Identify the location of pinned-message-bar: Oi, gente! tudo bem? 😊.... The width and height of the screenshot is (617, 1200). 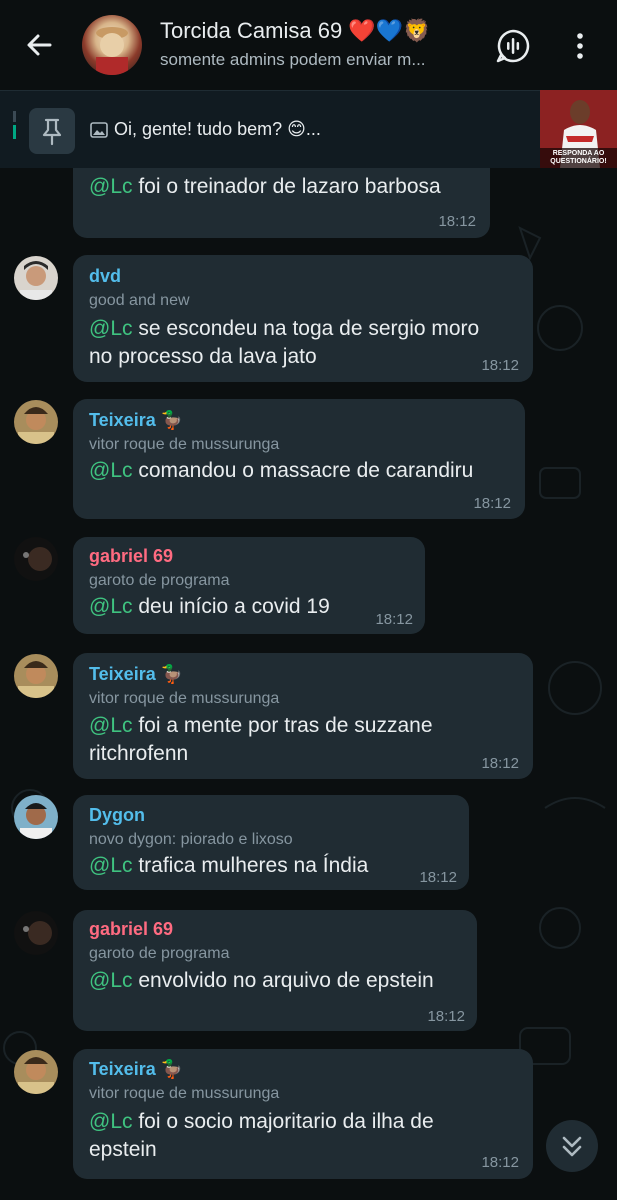
(308, 129).